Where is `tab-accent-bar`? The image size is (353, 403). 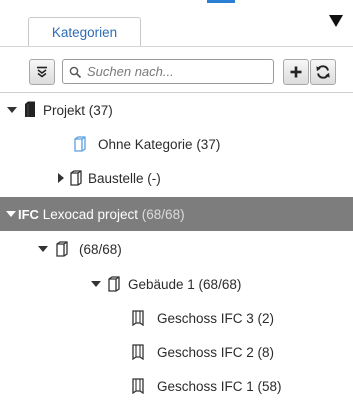 tab-accent-bar is located at coordinates (221, 1).